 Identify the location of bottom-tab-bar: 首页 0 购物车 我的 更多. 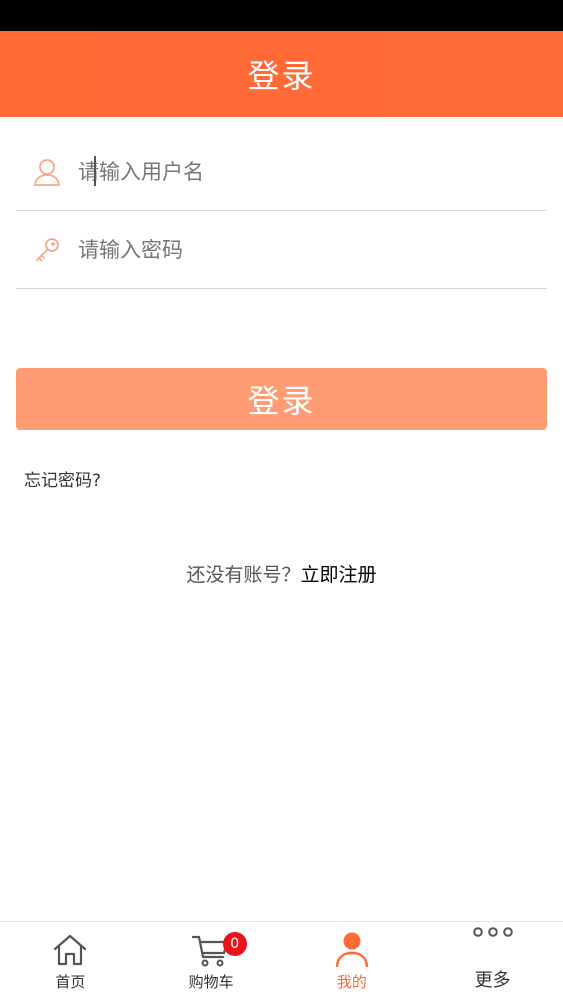
(281, 960).